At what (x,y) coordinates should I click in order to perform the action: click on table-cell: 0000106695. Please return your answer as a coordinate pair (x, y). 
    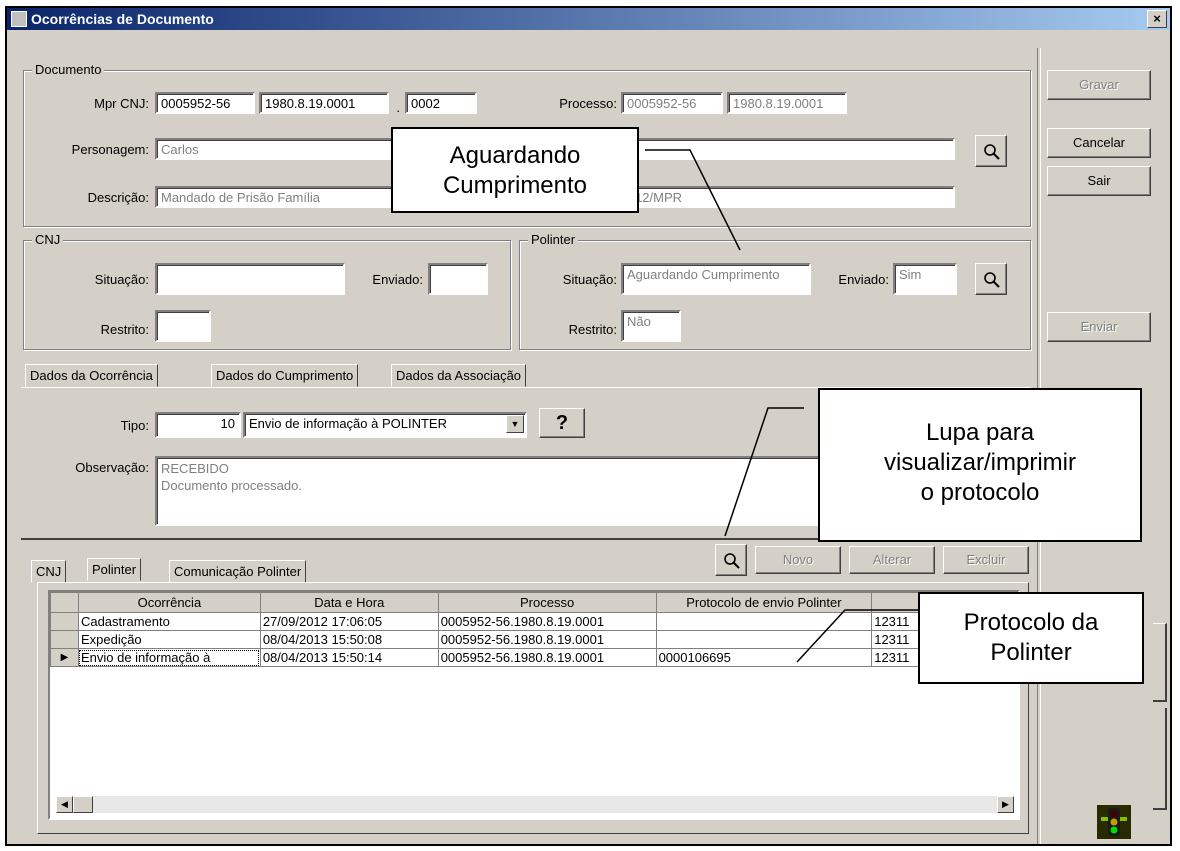
    Looking at the image, I should click on (764, 657).